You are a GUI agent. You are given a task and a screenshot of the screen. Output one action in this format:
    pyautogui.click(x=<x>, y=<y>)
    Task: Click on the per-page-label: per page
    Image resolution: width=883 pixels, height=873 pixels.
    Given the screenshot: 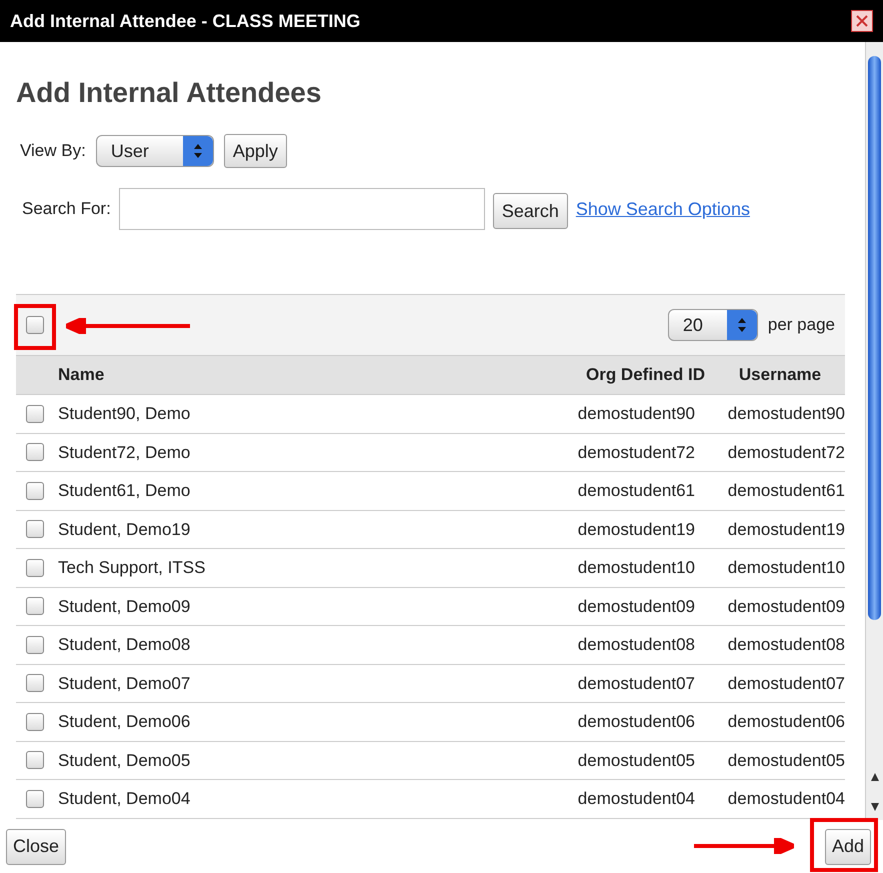 What is the action you would take?
    pyautogui.click(x=801, y=325)
    